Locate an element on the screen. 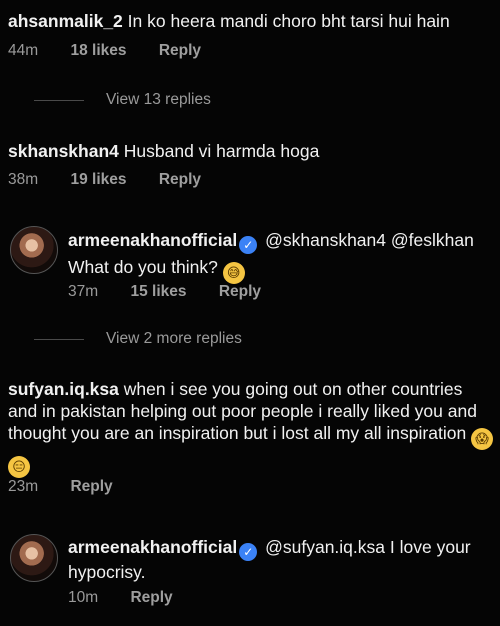 Image resolution: width=500 pixels, height=626 pixels. comment-username: skhanskhan4 is located at coordinates (63, 151).